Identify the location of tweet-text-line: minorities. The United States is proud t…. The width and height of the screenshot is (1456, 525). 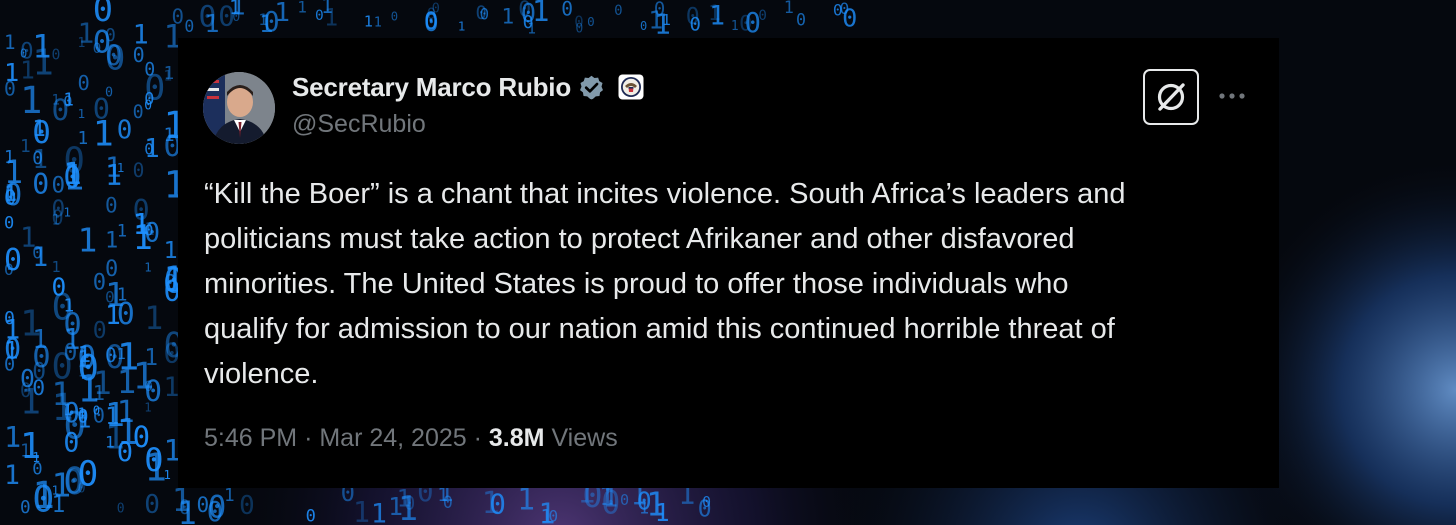
(636, 284).